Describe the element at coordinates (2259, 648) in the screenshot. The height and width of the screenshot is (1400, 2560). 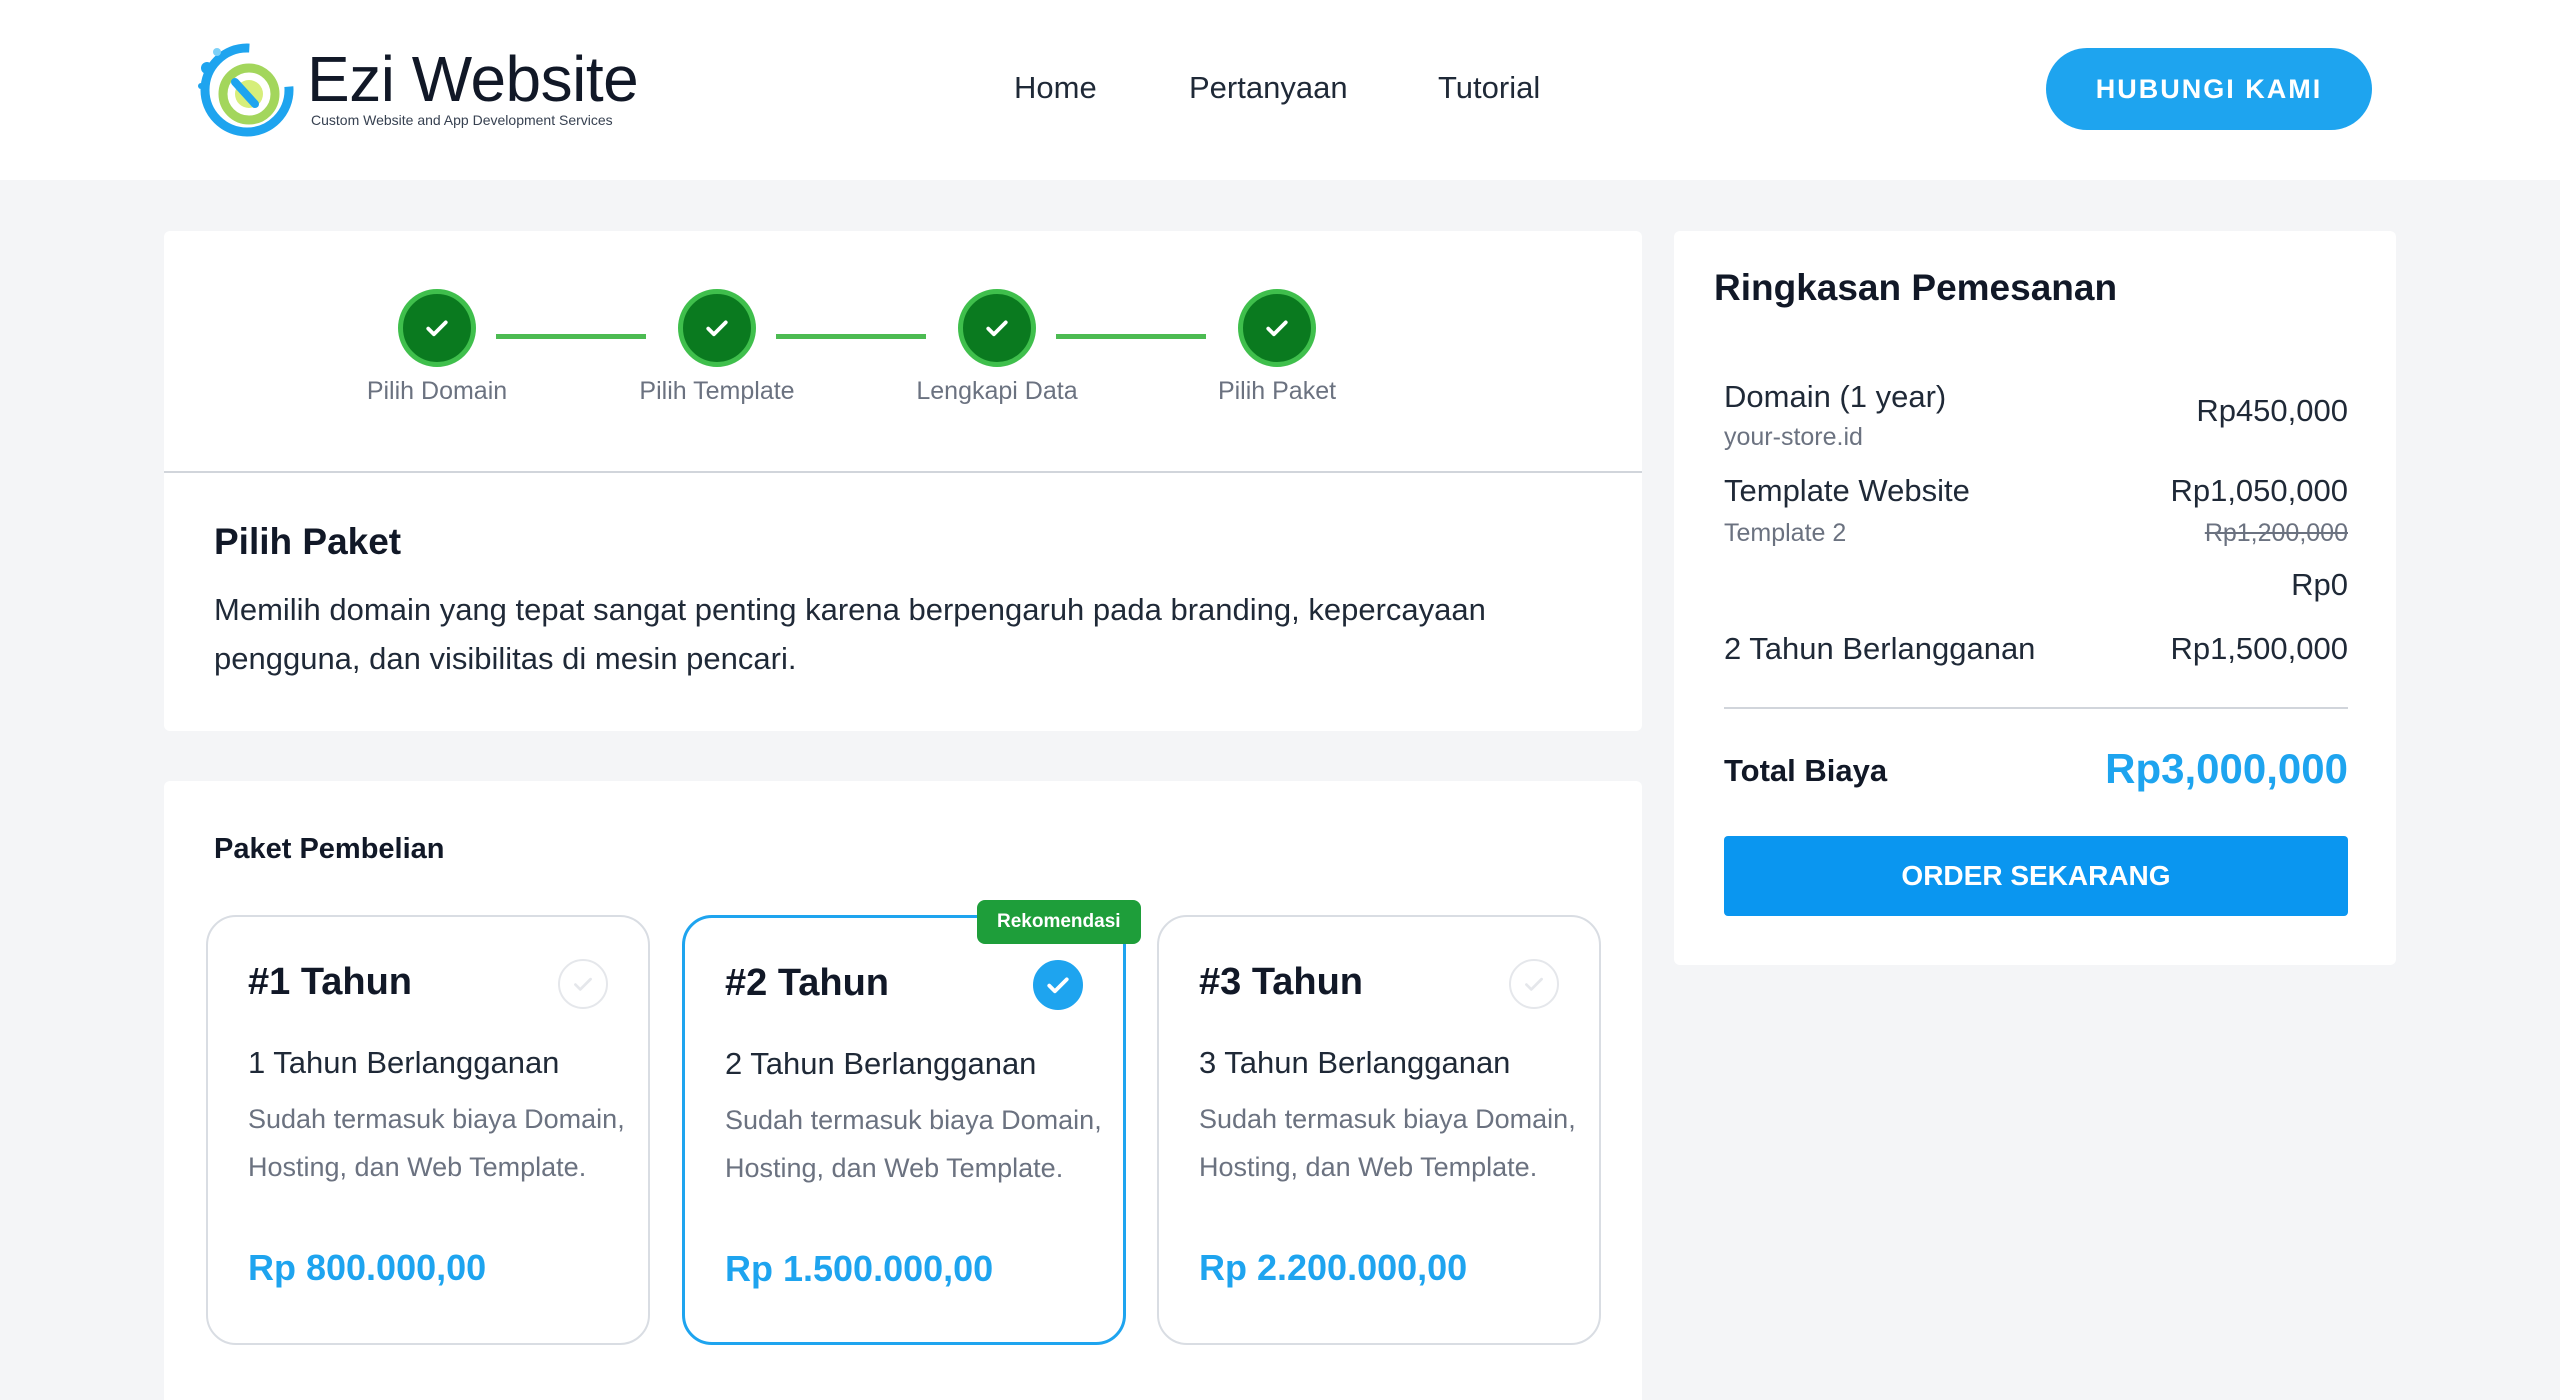
I see `subscription-price: Rp1,500,000` at that location.